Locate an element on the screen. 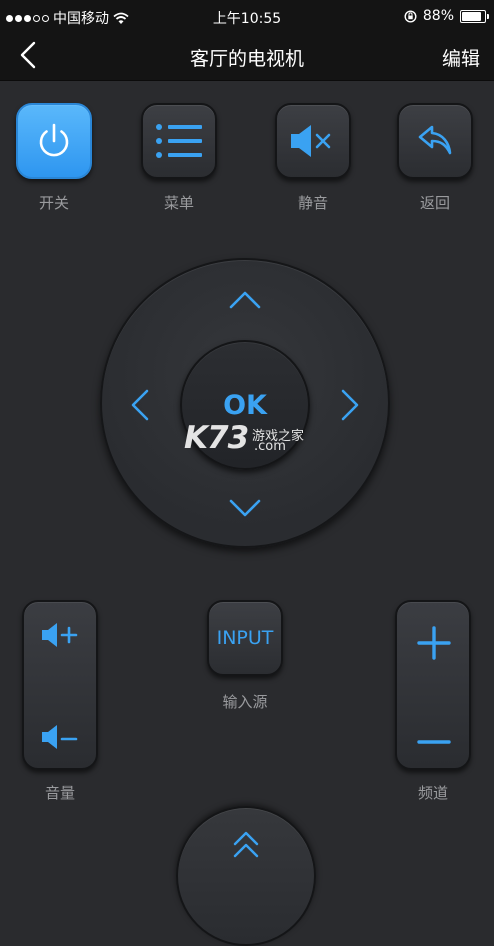  dpad-down-button is located at coordinates (245, 509).